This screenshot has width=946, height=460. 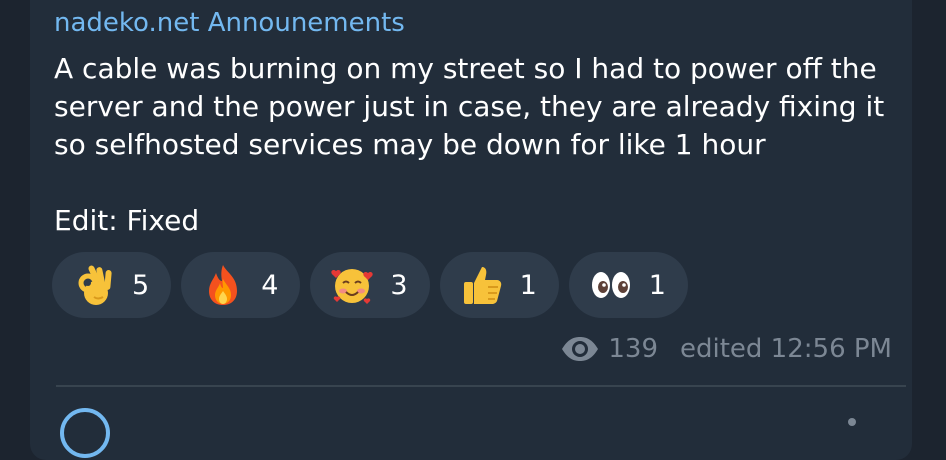 I want to click on divider, so click(x=481, y=386).